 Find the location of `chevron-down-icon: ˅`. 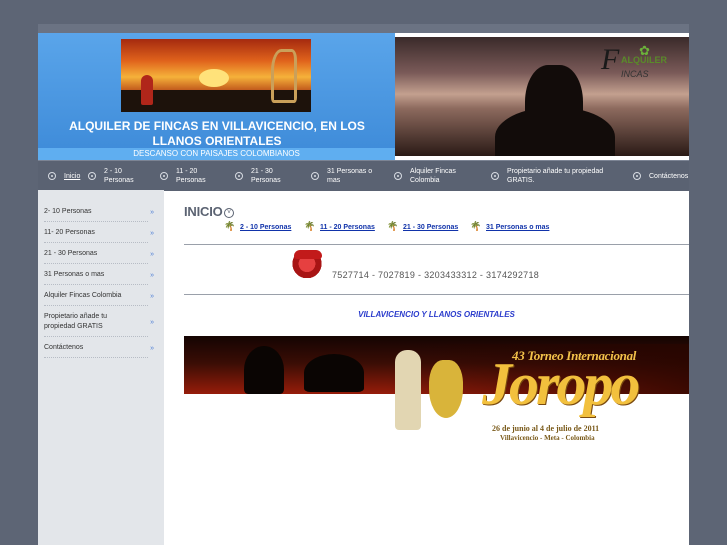

chevron-down-icon: ˅ is located at coordinates (229, 213).